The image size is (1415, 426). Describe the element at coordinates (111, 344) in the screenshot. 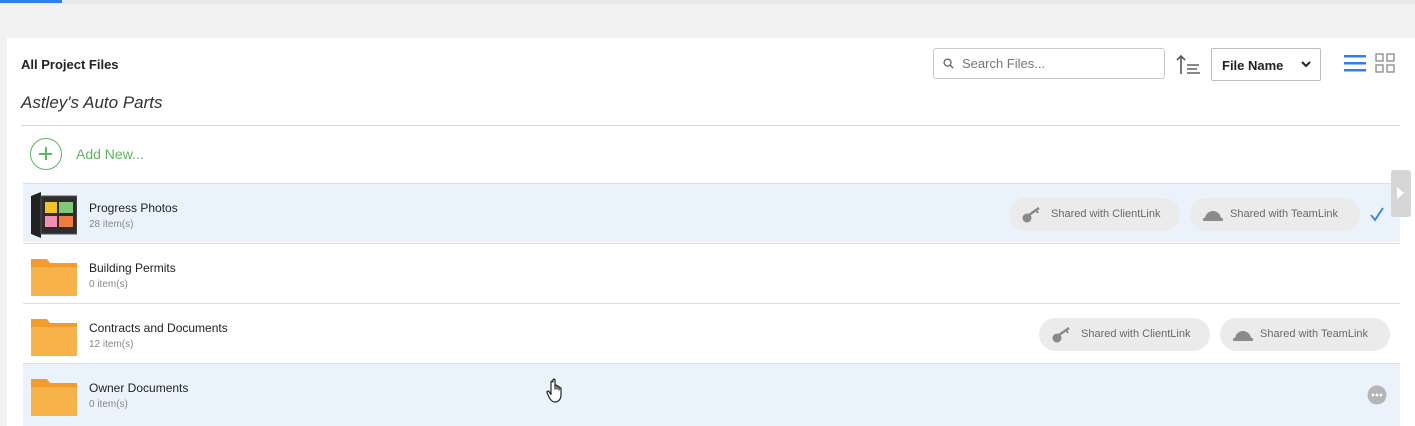

I see `file-count: 12 item(s)` at that location.